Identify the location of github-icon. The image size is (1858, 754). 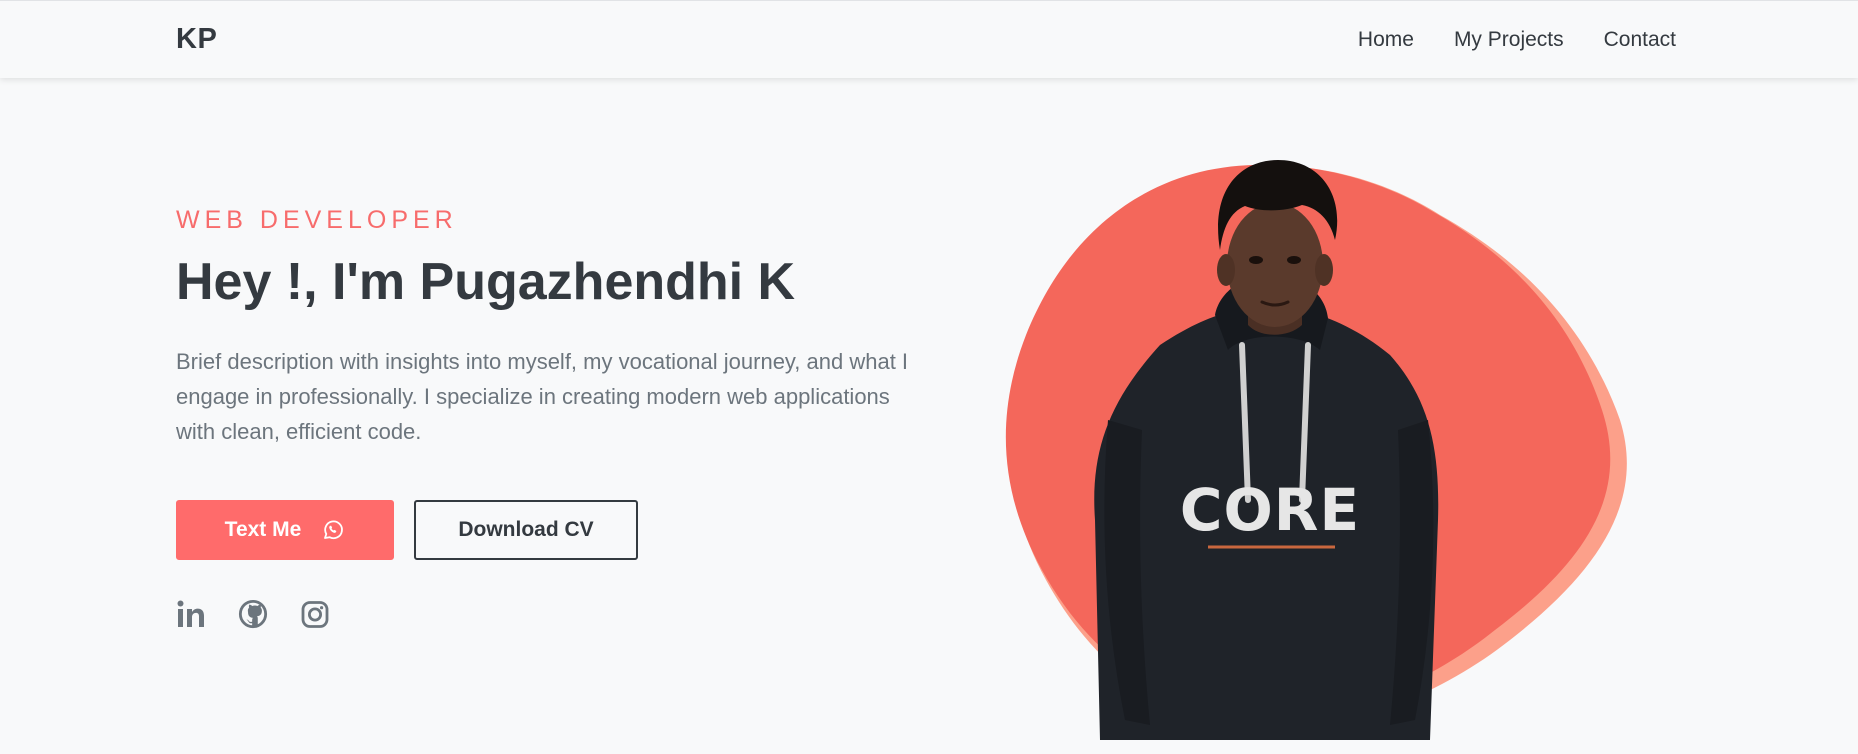
(253, 614).